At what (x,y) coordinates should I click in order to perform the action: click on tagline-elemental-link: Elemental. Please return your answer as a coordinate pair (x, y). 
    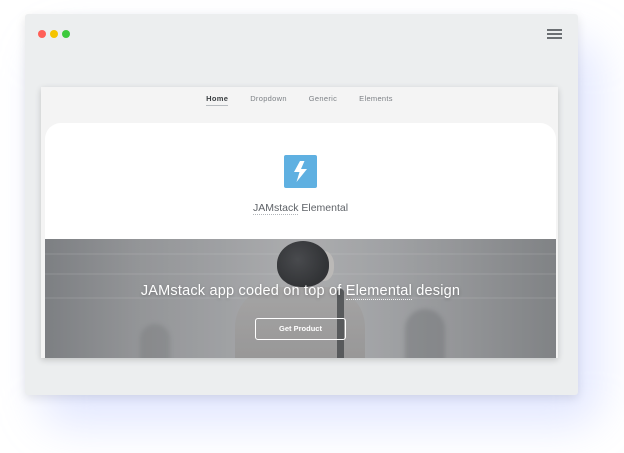
    Looking at the image, I should click on (378, 291).